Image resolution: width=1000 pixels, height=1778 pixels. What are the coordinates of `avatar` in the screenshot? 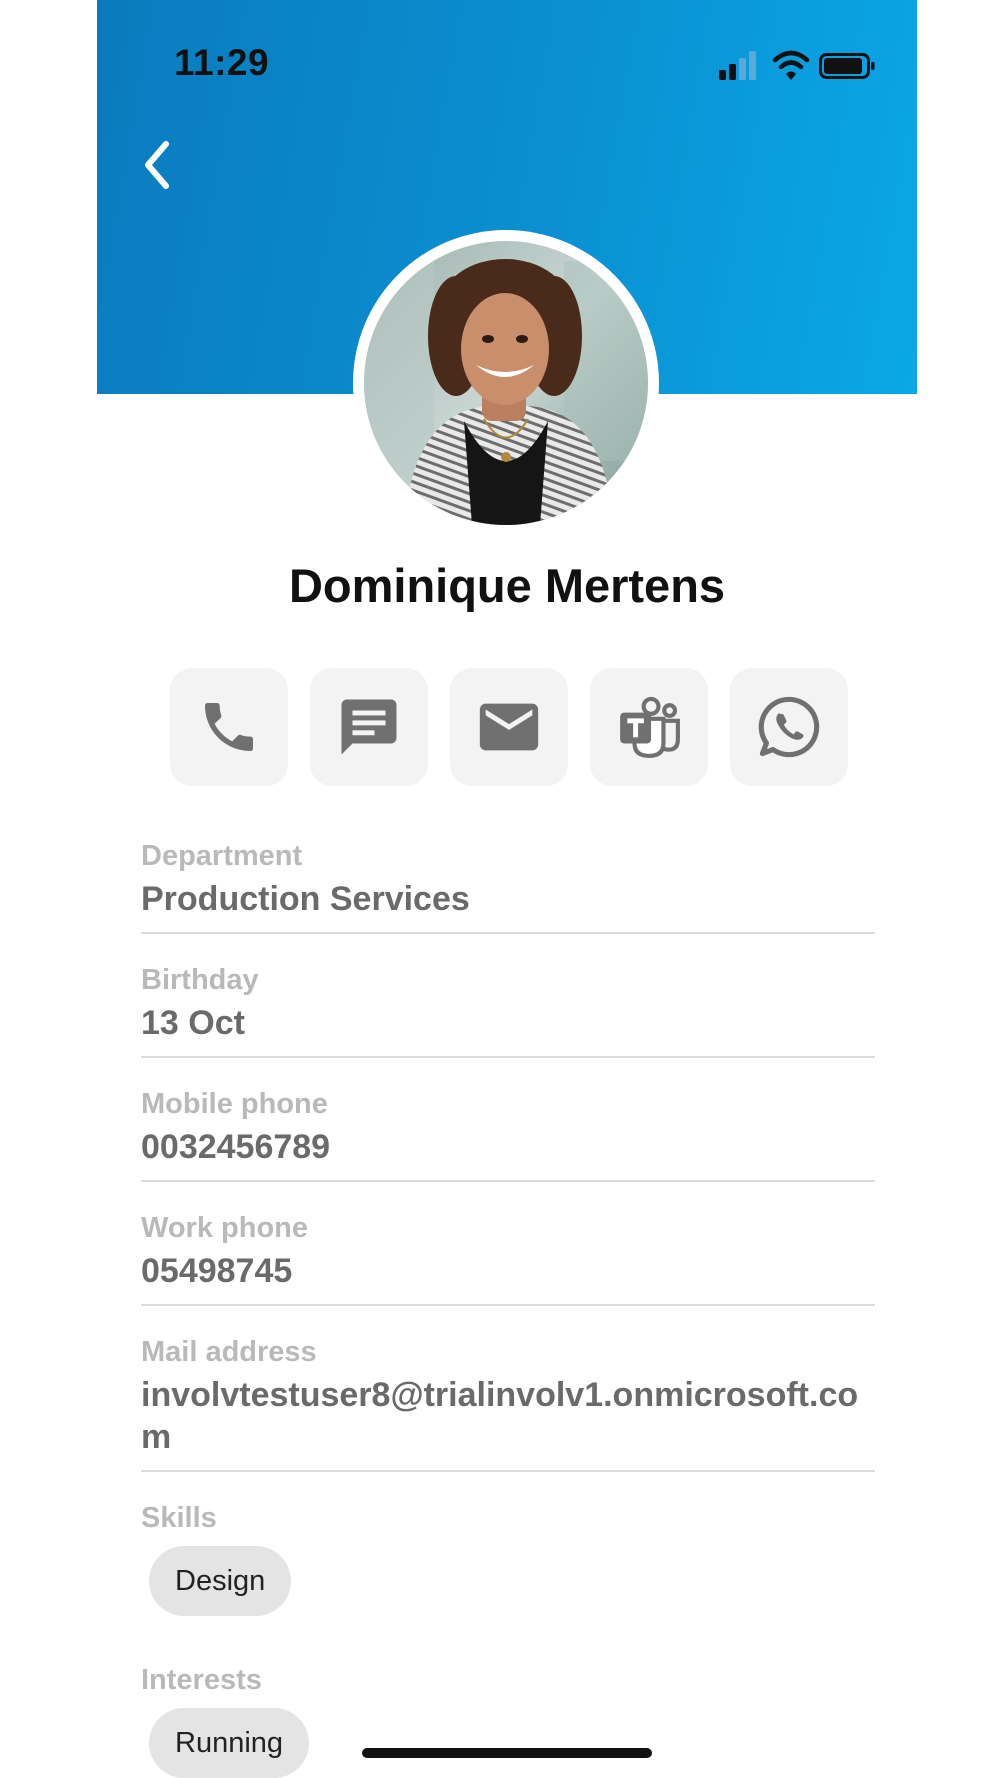 It's located at (506, 383).